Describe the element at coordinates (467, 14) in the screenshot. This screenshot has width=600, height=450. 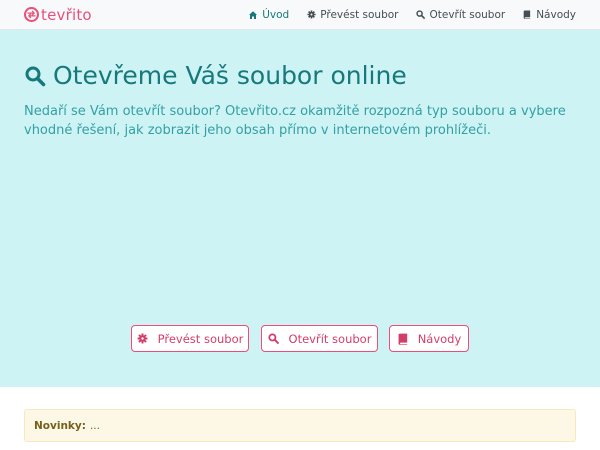
I see `nav-item-label: Otevřít soubor` at that location.